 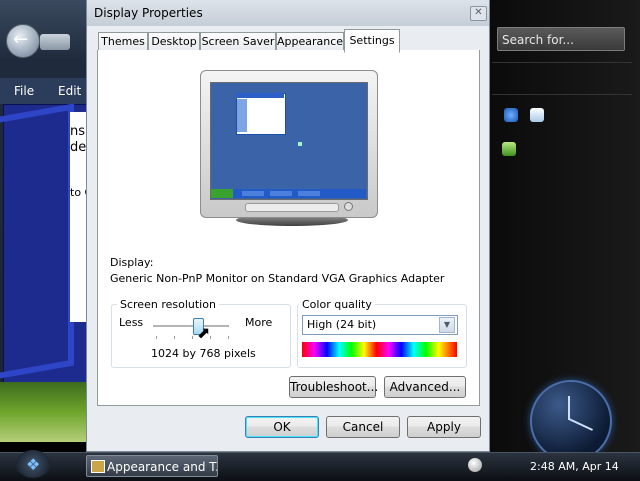 What do you see at coordinates (98, 466) in the screenshot?
I see `control-panel-icon` at bounding box center [98, 466].